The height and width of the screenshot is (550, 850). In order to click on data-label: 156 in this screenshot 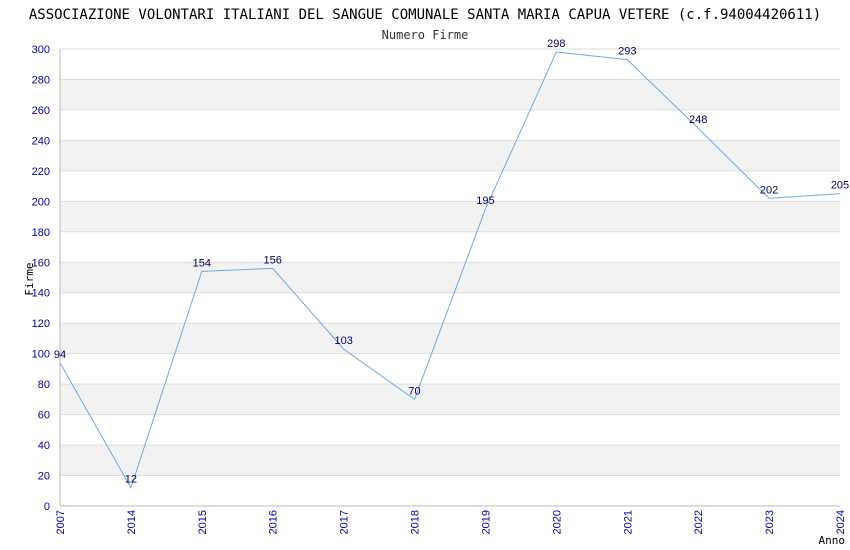, I will do `click(273, 260)`.